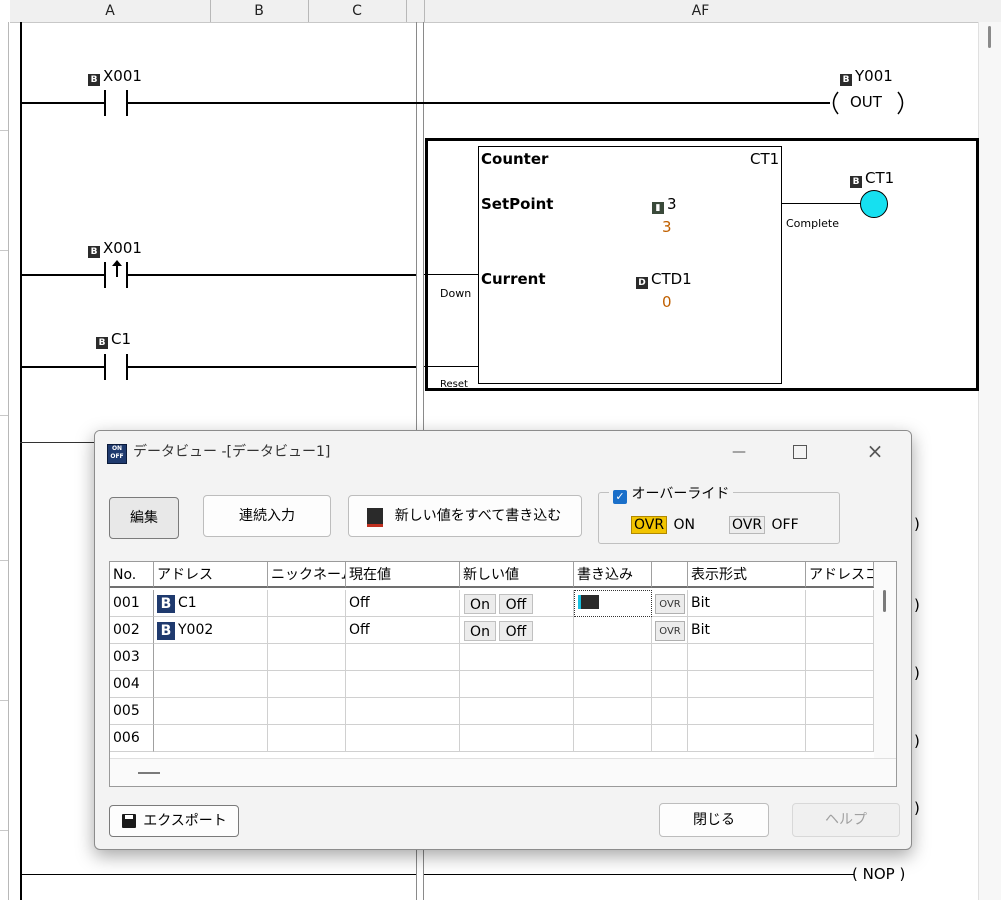  I want to click on col-header-write: 書き込み, so click(613, 575).